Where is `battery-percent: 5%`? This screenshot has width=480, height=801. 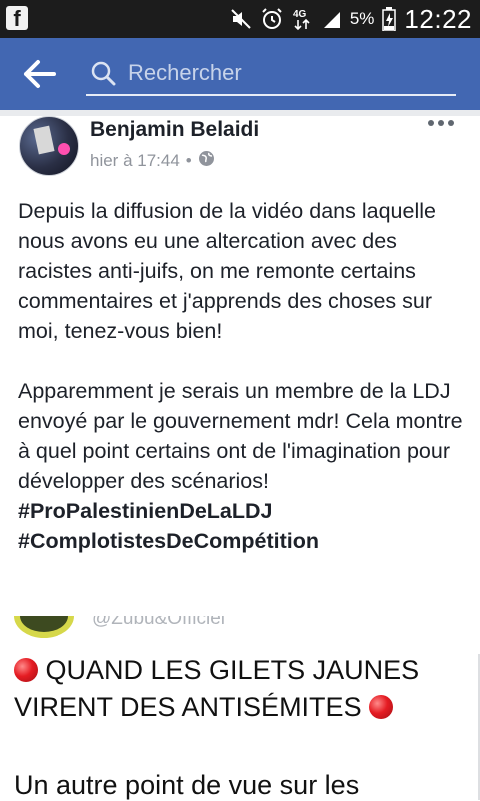
battery-percent: 5% is located at coordinates (362, 18).